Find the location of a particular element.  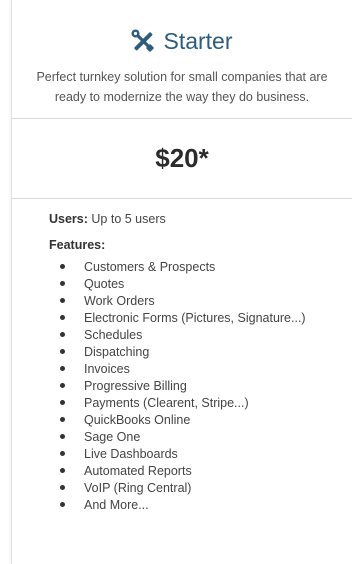

feature-label: QuickBooks Online is located at coordinates (137, 419).